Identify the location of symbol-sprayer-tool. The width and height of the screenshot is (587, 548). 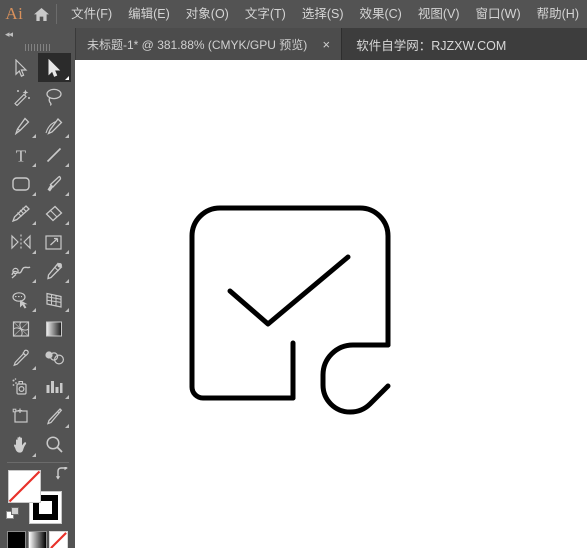
(21, 386).